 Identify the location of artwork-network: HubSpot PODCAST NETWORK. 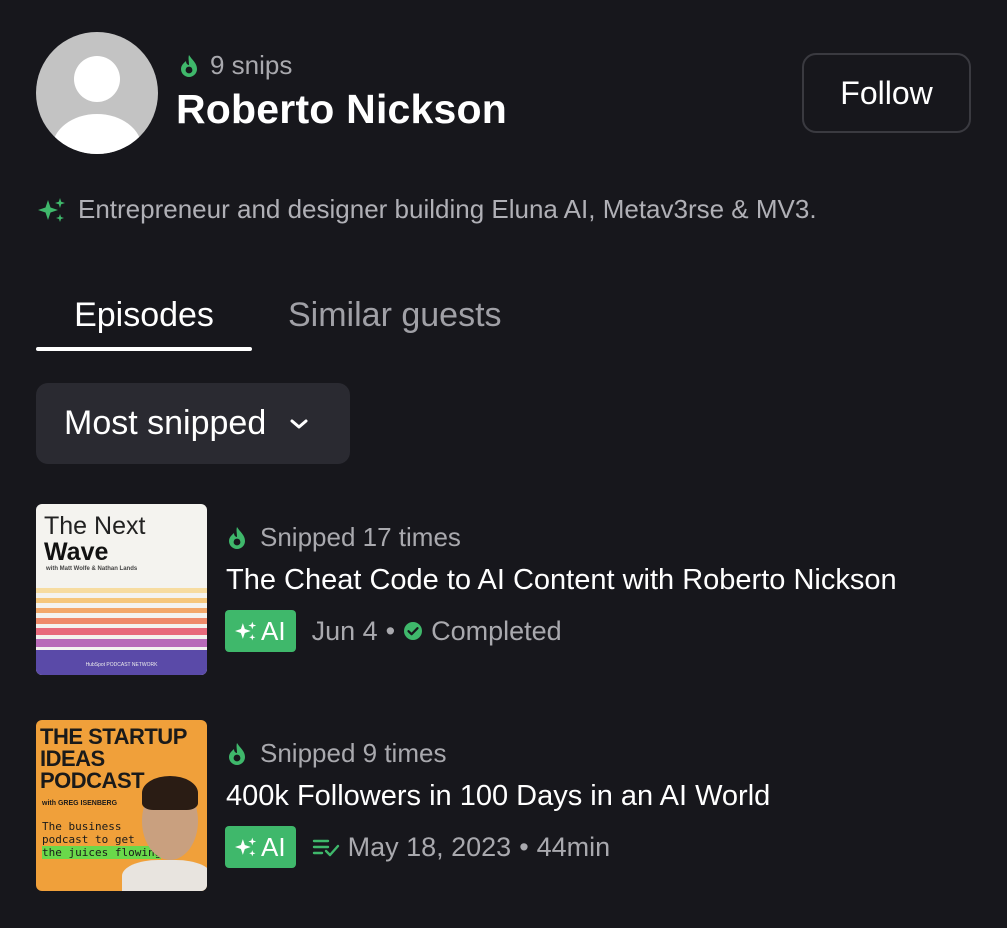
(121, 665).